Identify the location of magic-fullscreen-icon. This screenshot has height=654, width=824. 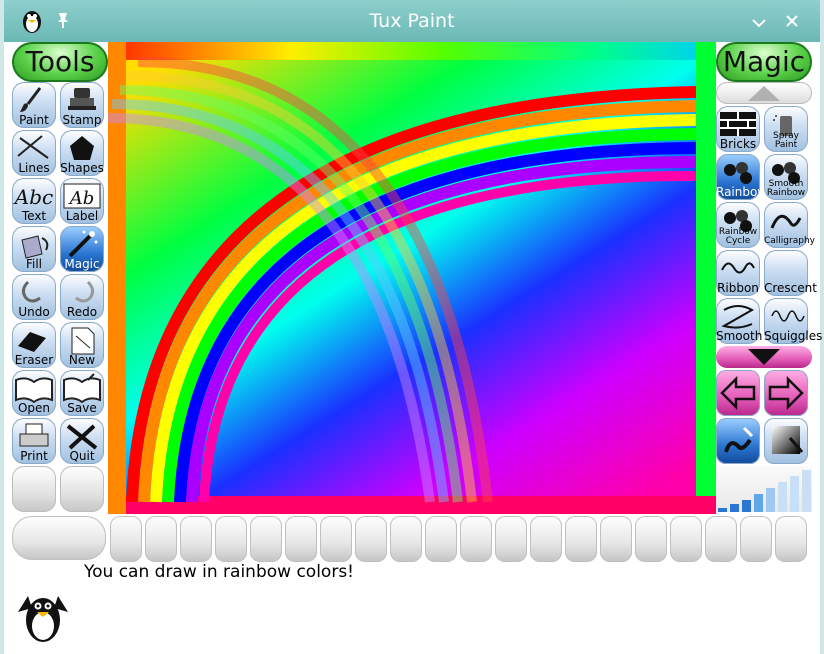
(788, 440).